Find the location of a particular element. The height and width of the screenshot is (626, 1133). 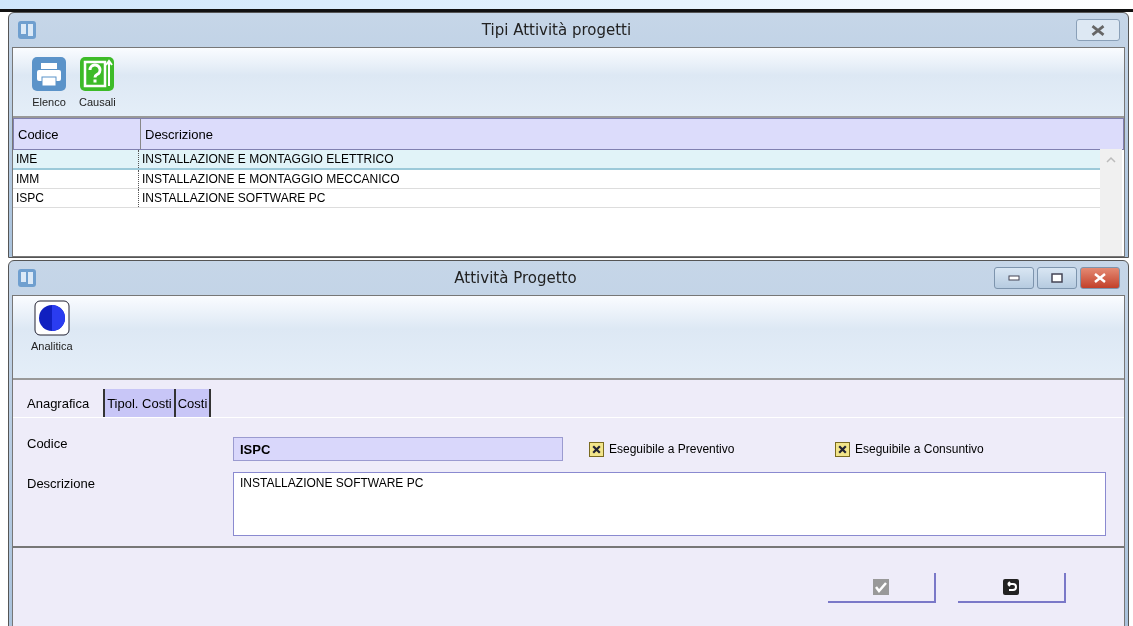

table-cell: ISPC is located at coordinates (76, 198).